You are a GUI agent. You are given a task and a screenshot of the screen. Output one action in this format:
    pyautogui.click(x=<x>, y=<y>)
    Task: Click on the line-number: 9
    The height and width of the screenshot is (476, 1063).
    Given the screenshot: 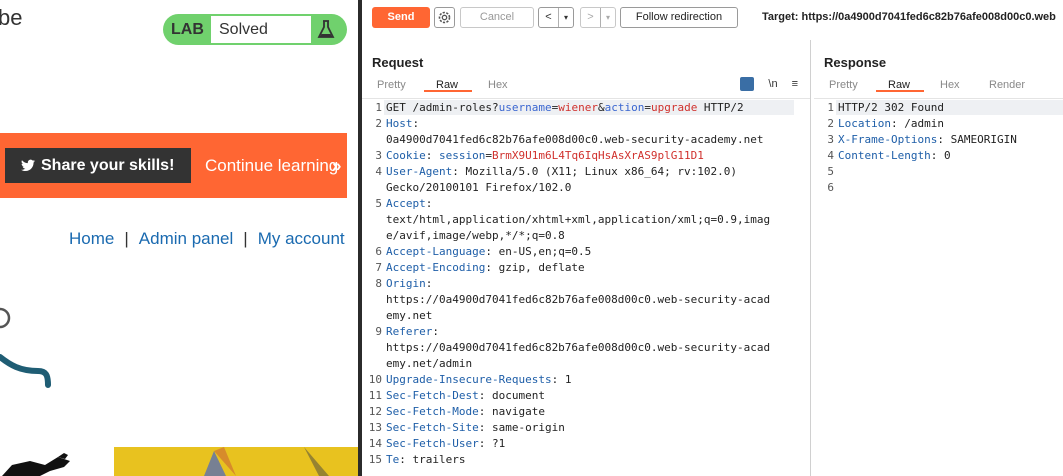 What is the action you would take?
    pyautogui.click(x=378, y=331)
    